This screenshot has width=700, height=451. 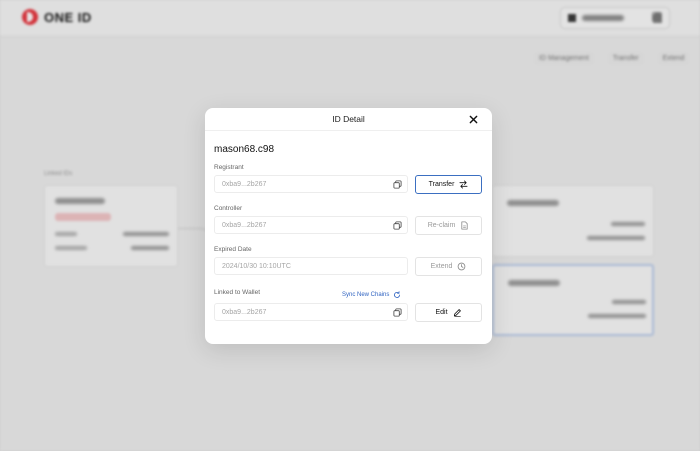 I want to click on expired-date-value: 2024/10/30 10:10UTC, so click(x=256, y=266).